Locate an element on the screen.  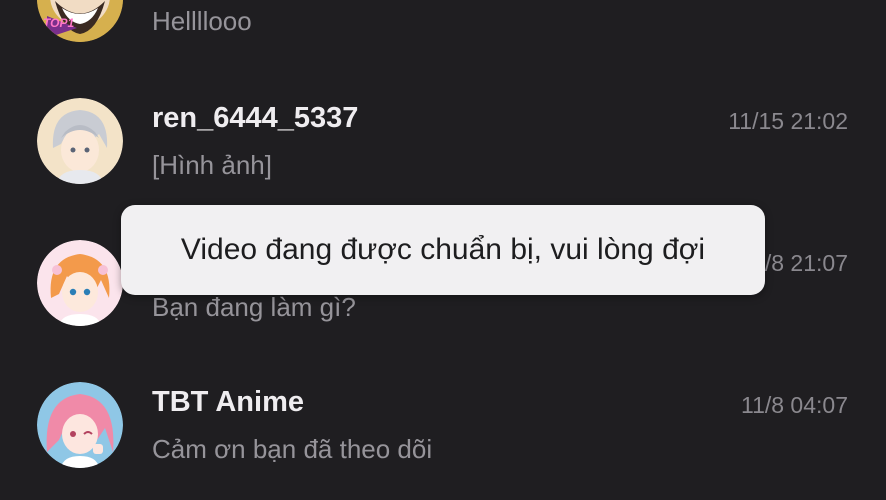
toast-notification: Video đang được chuẩn bị, vui lòng đợi is located at coordinates (443, 250).